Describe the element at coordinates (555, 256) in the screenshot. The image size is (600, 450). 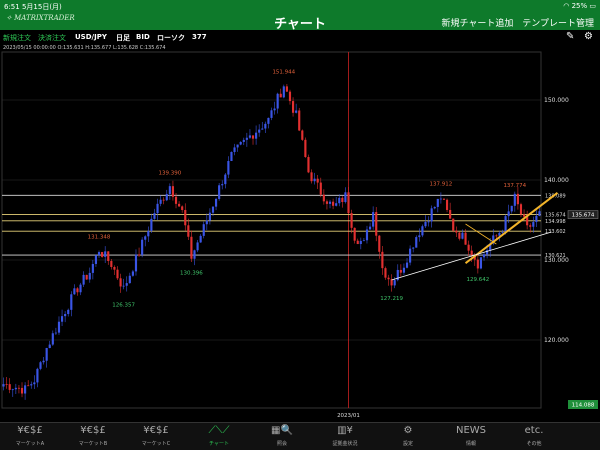
I see `hline-label: 130.621` at that location.